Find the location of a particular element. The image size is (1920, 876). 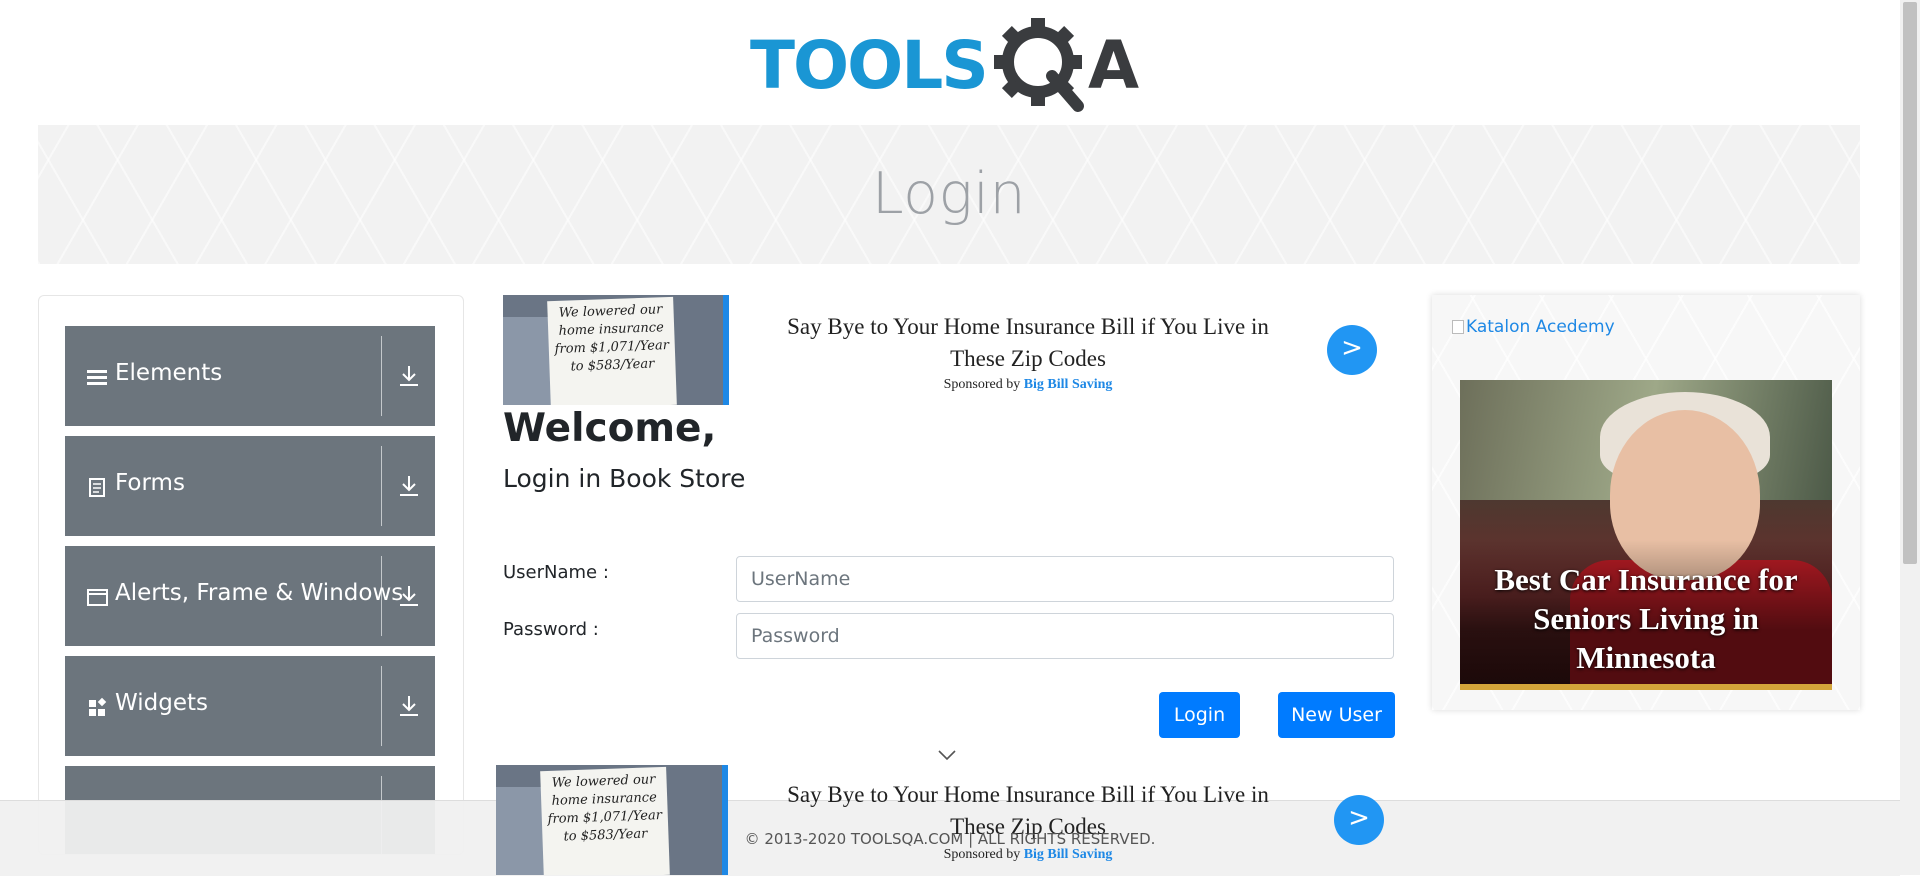

gear-icon is located at coordinates (1039, 65).